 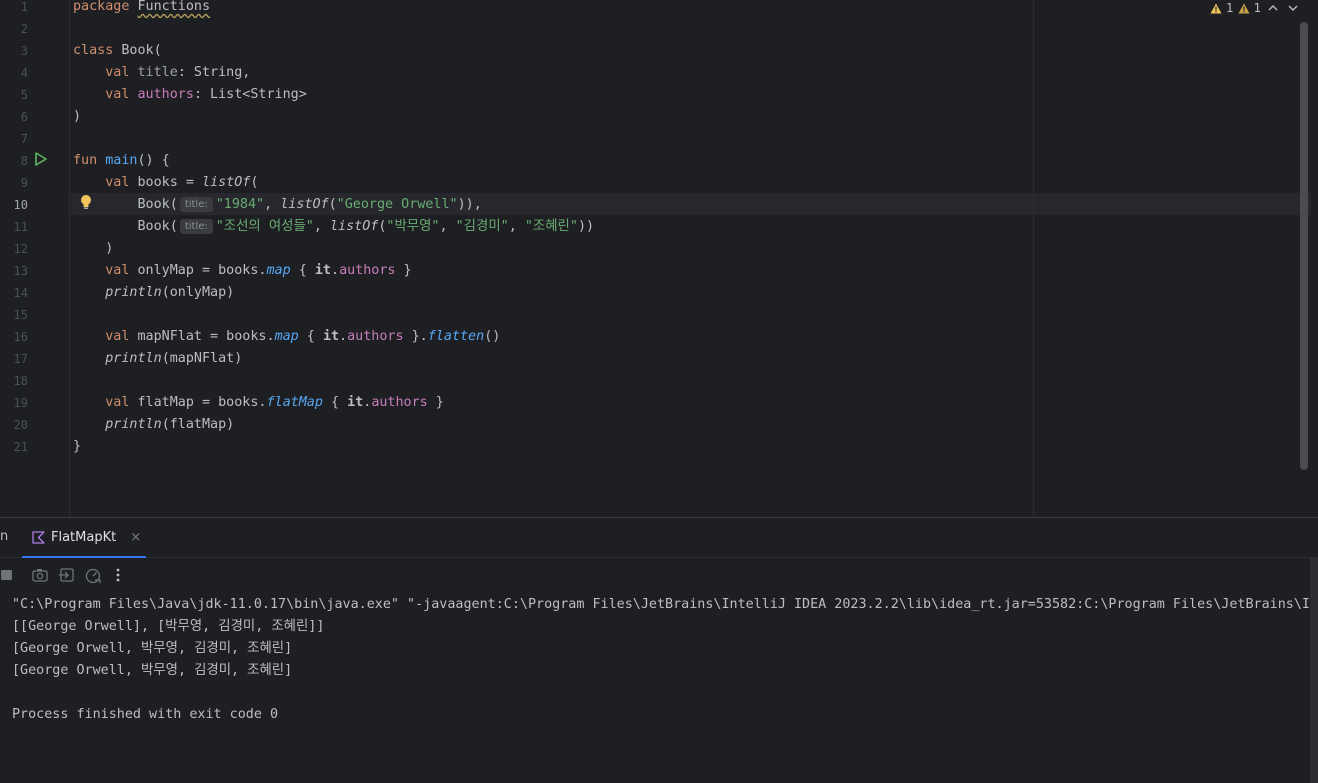 I want to click on right-margin-guide, so click(x=1033, y=258).